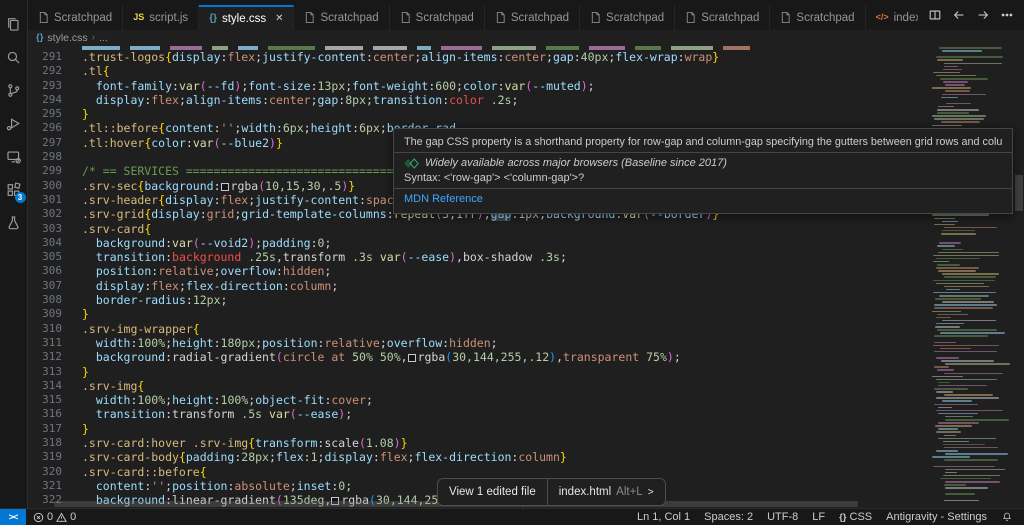  Describe the element at coordinates (67, 38) in the screenshot. I see `breadcrumb-file: style.css` at that location.